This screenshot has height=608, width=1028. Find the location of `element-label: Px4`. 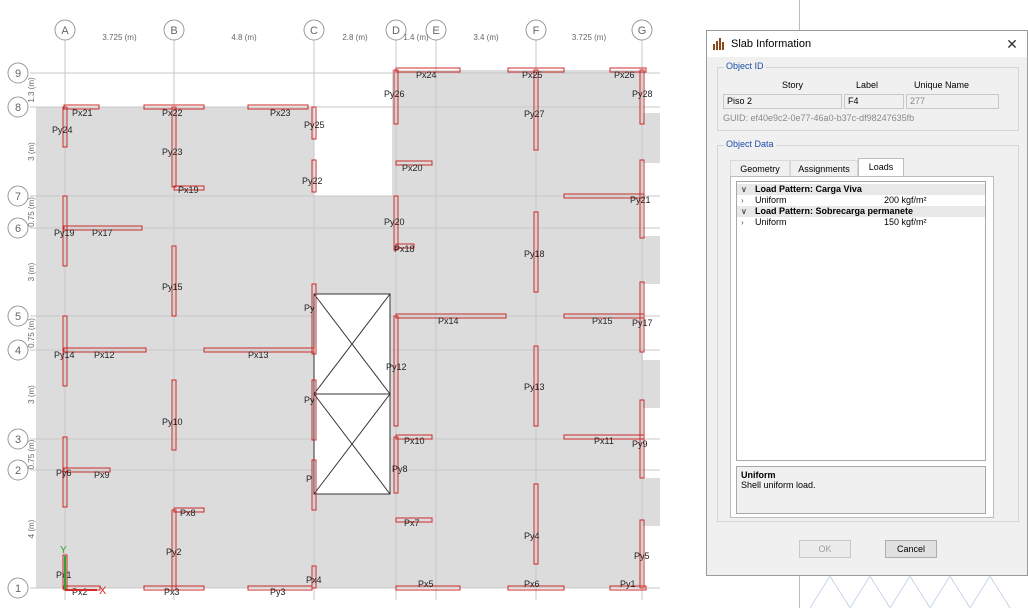

element-label: Px4 is located at coordinates (314, 580).